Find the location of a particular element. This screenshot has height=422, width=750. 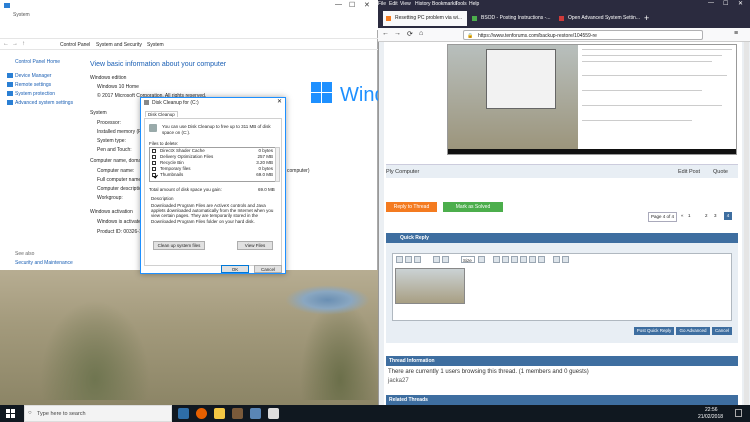

breadcrumb-item: Control Panel is located at coordinates (75, 45).